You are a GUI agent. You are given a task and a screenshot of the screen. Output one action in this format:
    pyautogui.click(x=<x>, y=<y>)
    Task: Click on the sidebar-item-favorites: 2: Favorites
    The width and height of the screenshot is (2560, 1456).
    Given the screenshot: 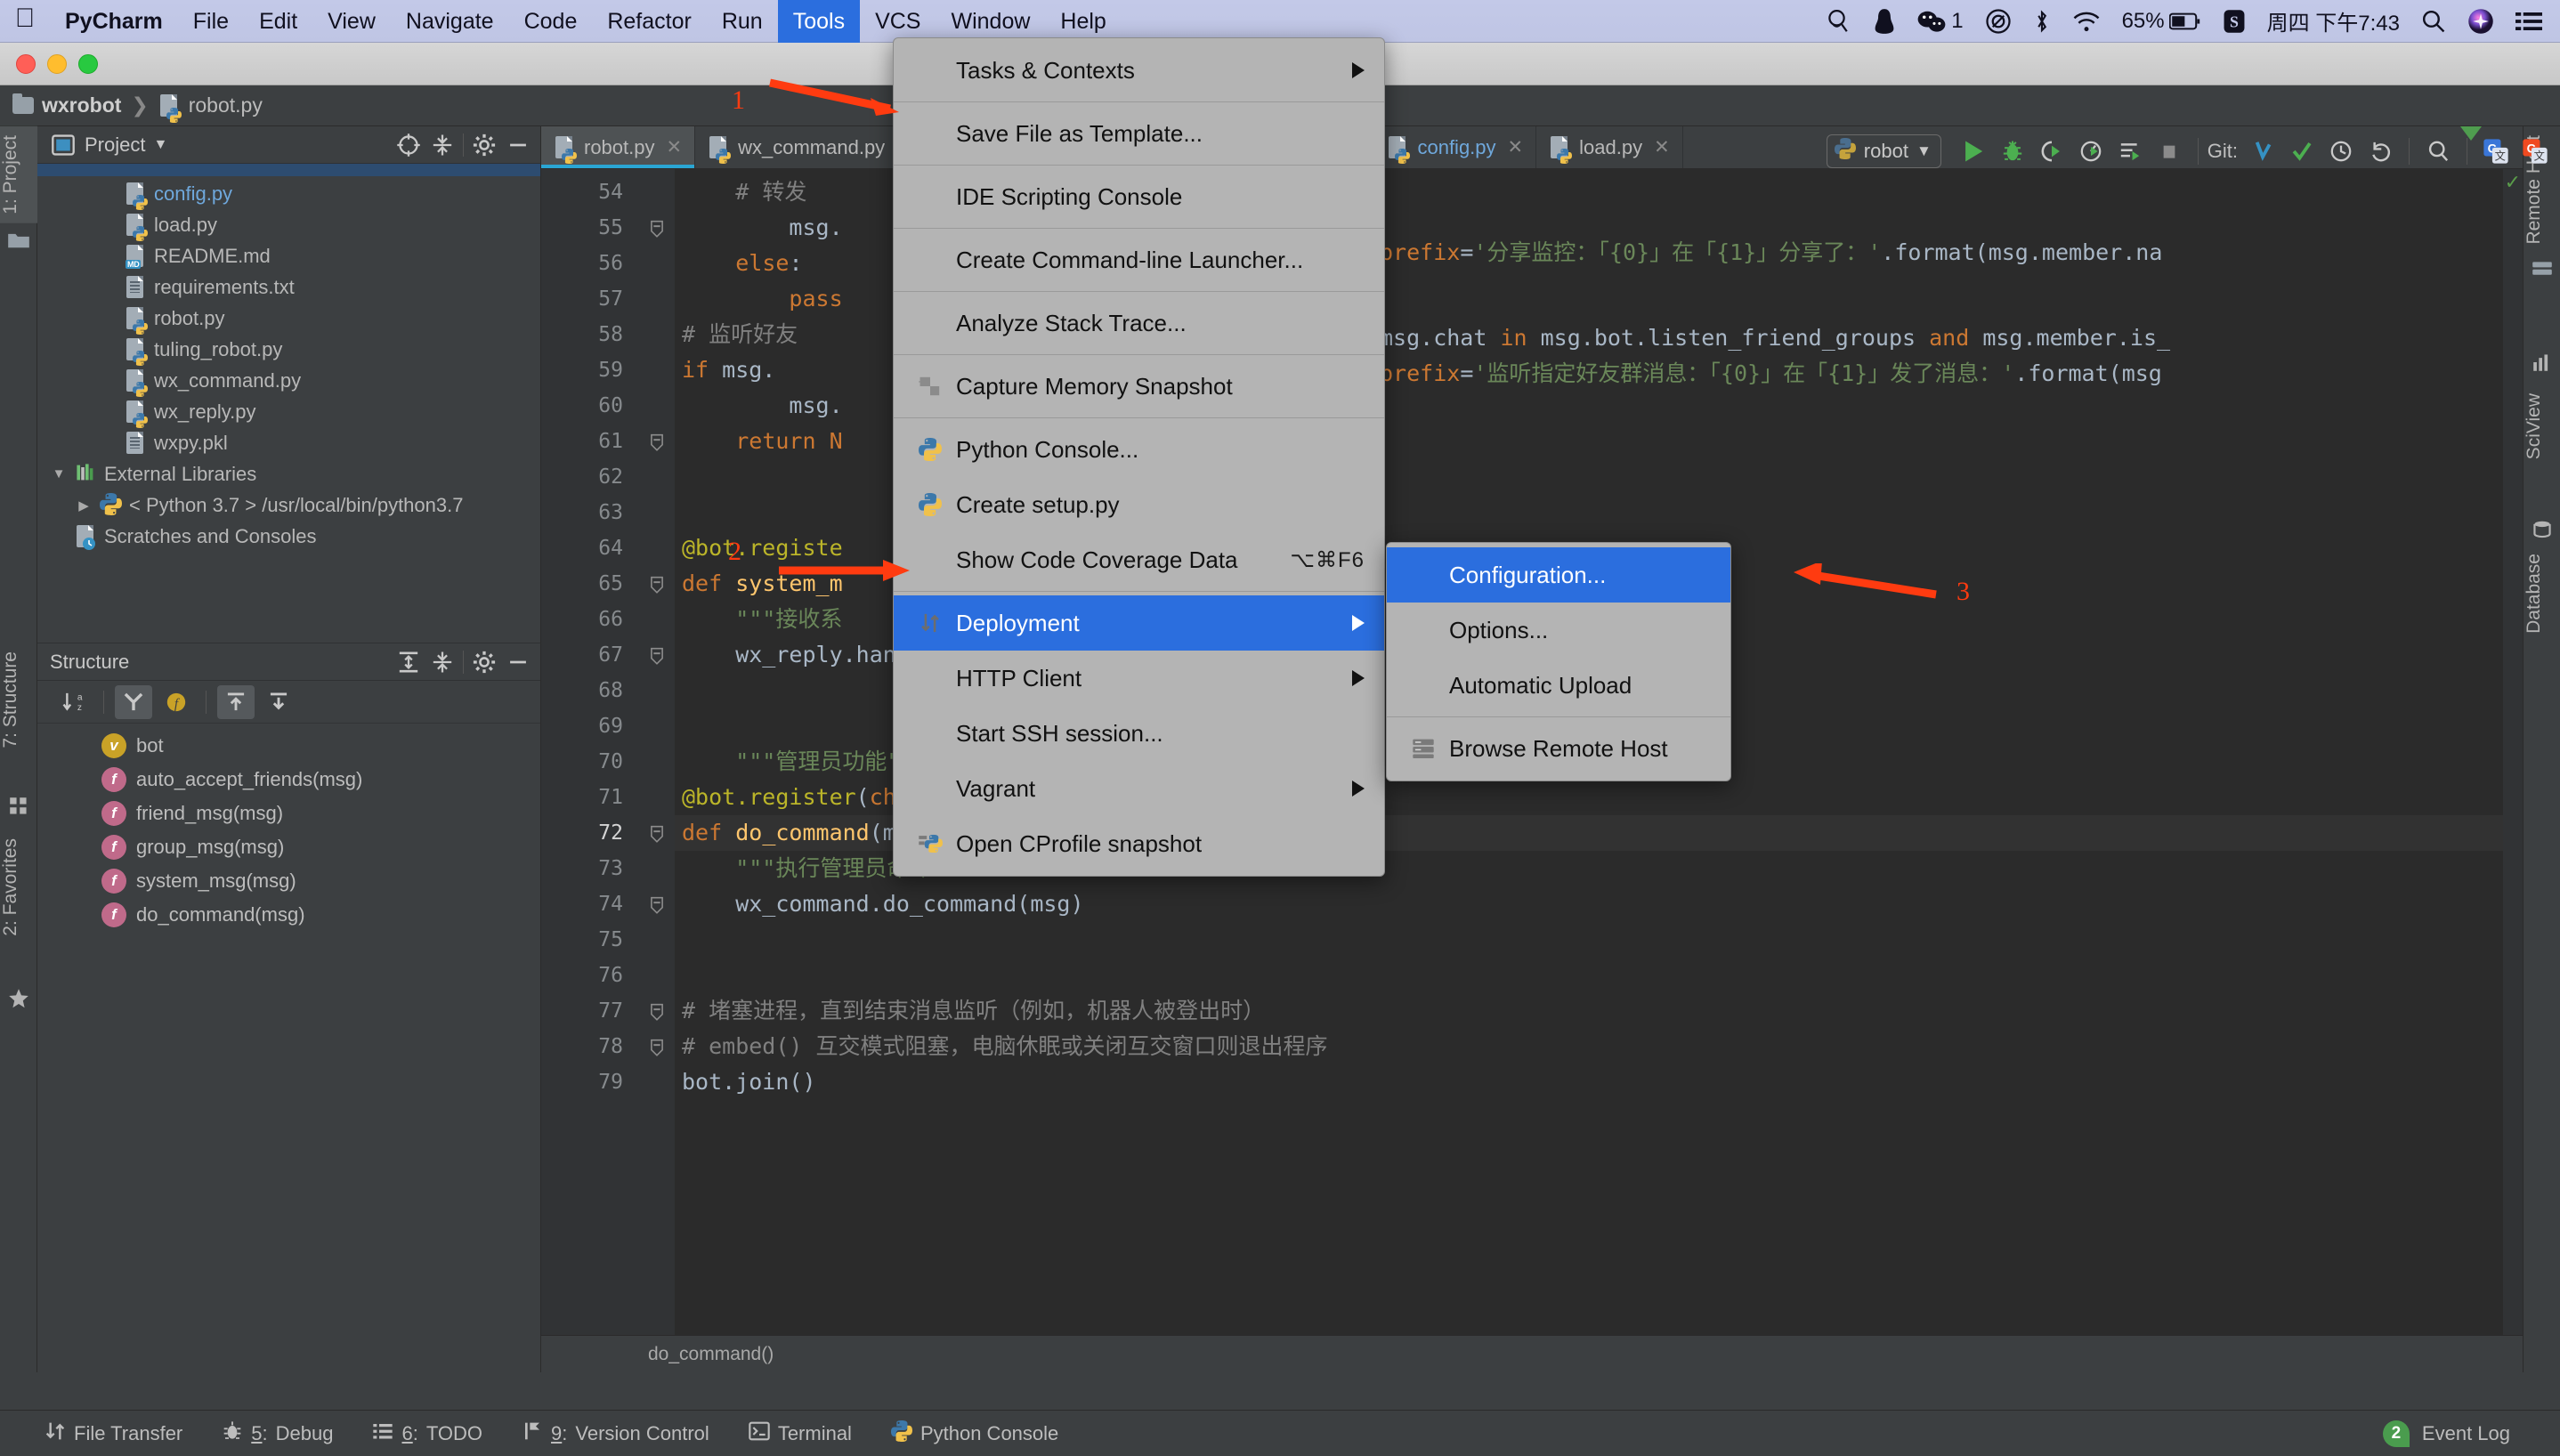 What is the action you would take?
    pyautogui.click(x=19, y=887)
    